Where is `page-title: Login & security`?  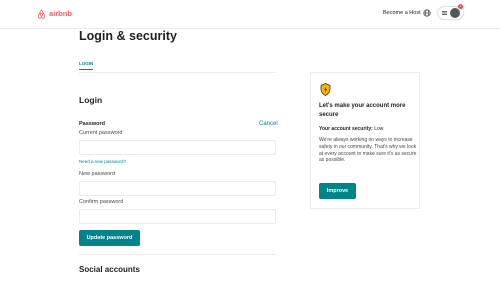 page-title: Login & security is located at coordinates (128, 36).